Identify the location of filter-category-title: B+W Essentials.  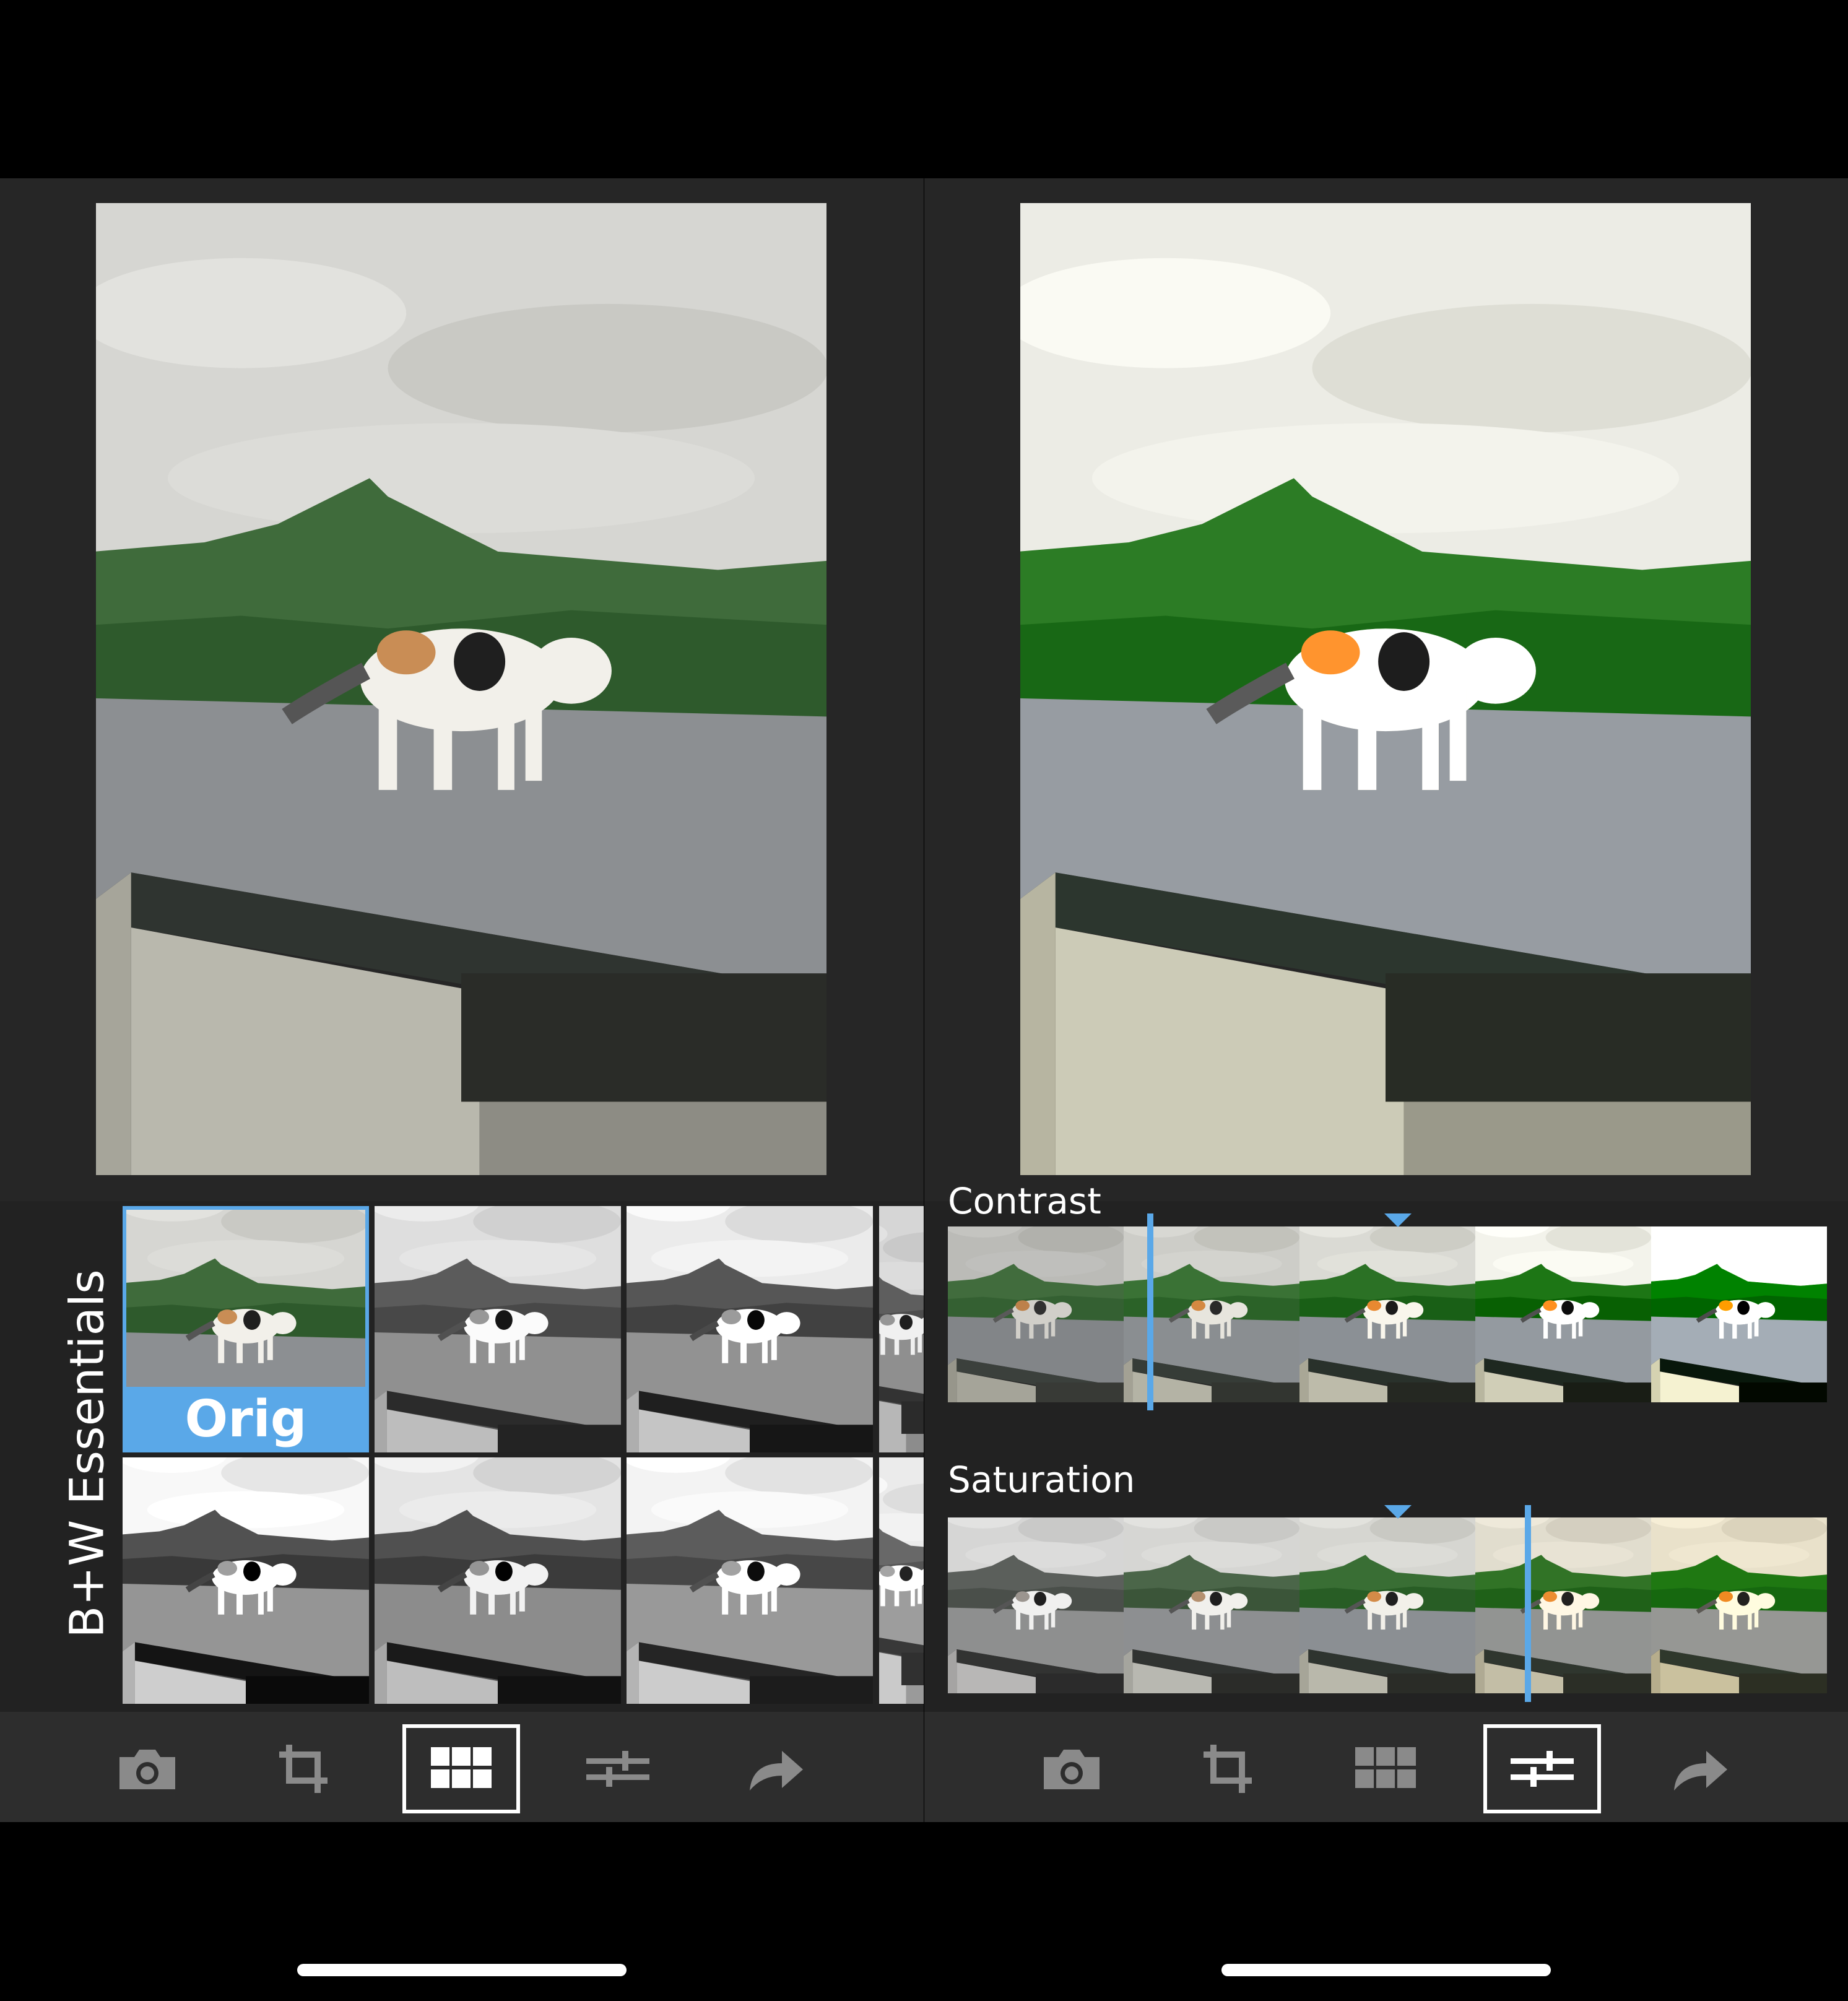
(87, 1453).